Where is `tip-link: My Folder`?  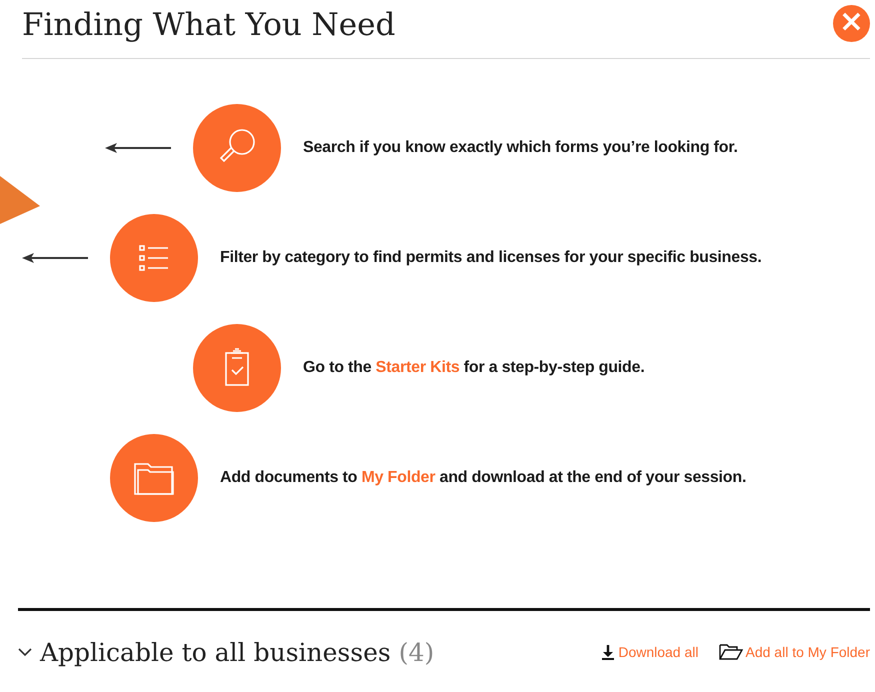
tip-link: My Folder is located at coordinates (398, 477).